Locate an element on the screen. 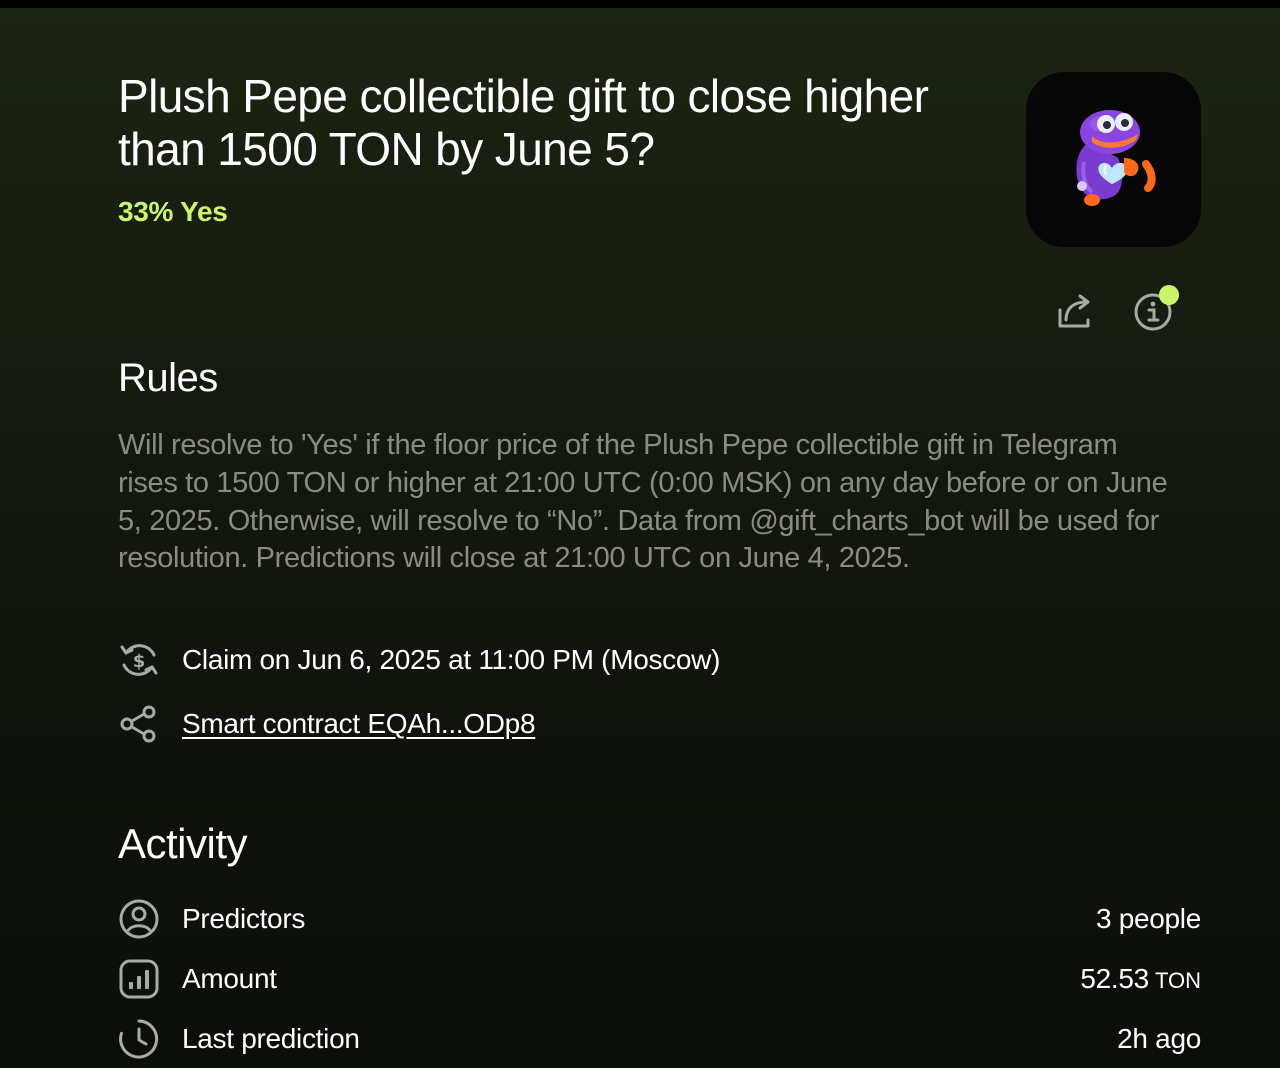 This screenshot has height=1068, width=1280. gift-image is located at coordinates (1113, 159).